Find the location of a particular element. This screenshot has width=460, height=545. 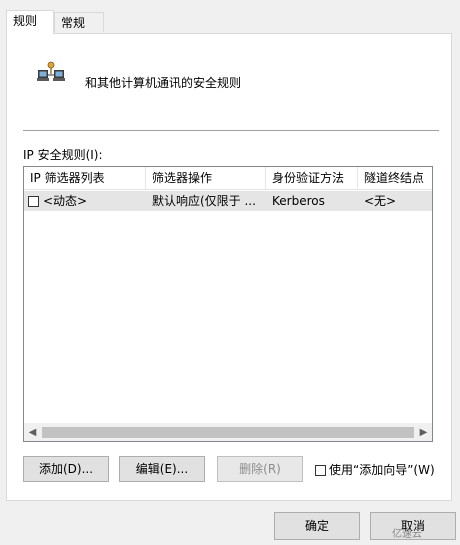

wizard-label: 使用“添加向导”(W) is located at coordinates (382, 470).